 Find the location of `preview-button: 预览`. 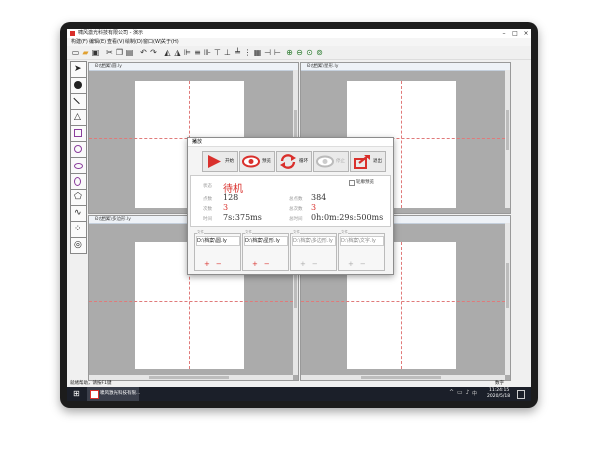

preview-button: 预览 is located at coordinates (257, 161).